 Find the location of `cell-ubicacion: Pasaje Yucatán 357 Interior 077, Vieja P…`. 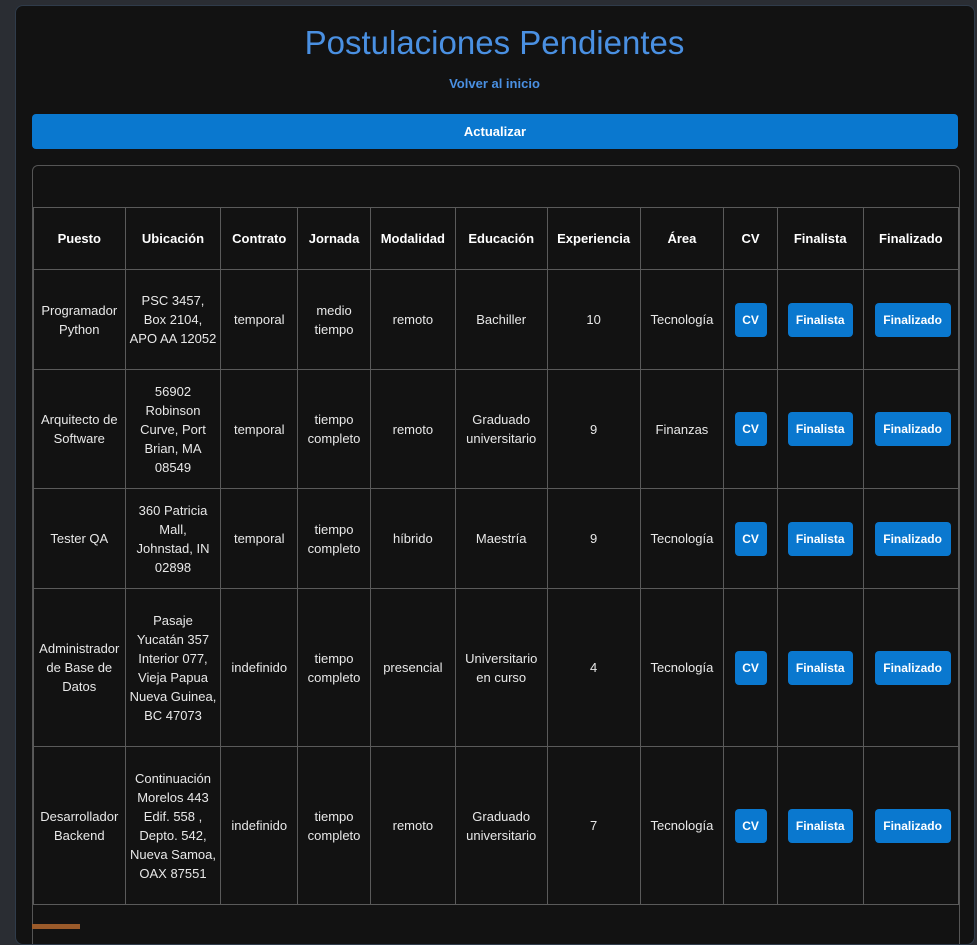

cell-ubicacion: Pasaje Yucatán 357 Interior 077, Vieja P… is located at coordinates (173, 667).